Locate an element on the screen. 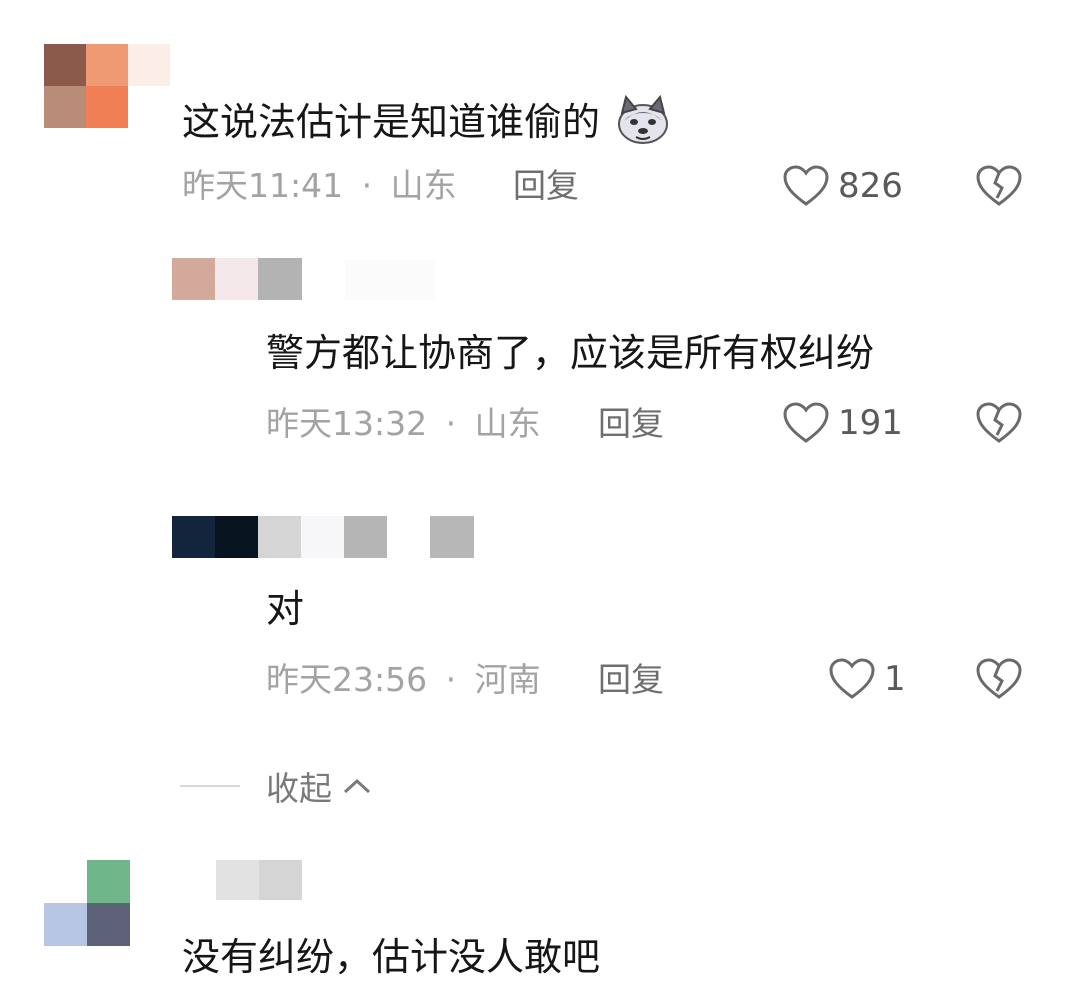  comment-body: 这说法估计是知道谁偷的 is located at coordinates (391, 122).